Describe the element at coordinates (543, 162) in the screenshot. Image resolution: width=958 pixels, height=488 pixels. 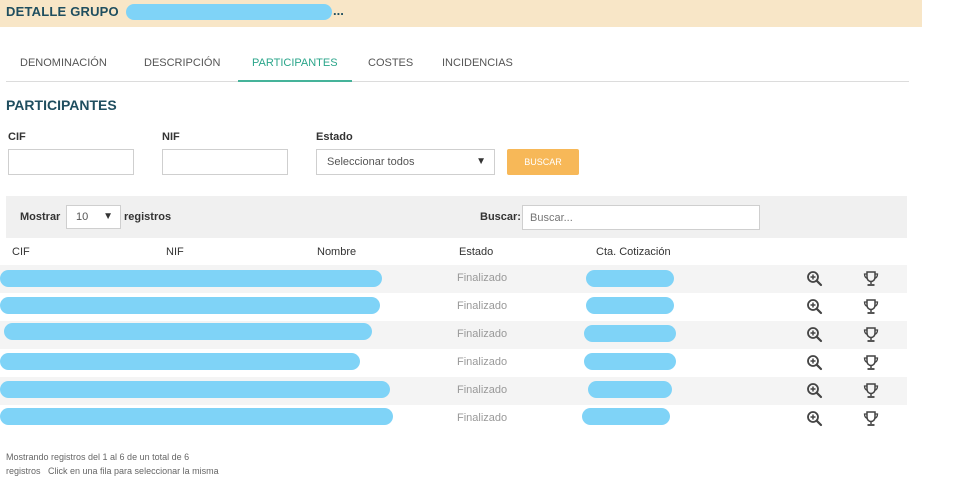
I see `search-button: BUSCAR` at that location.